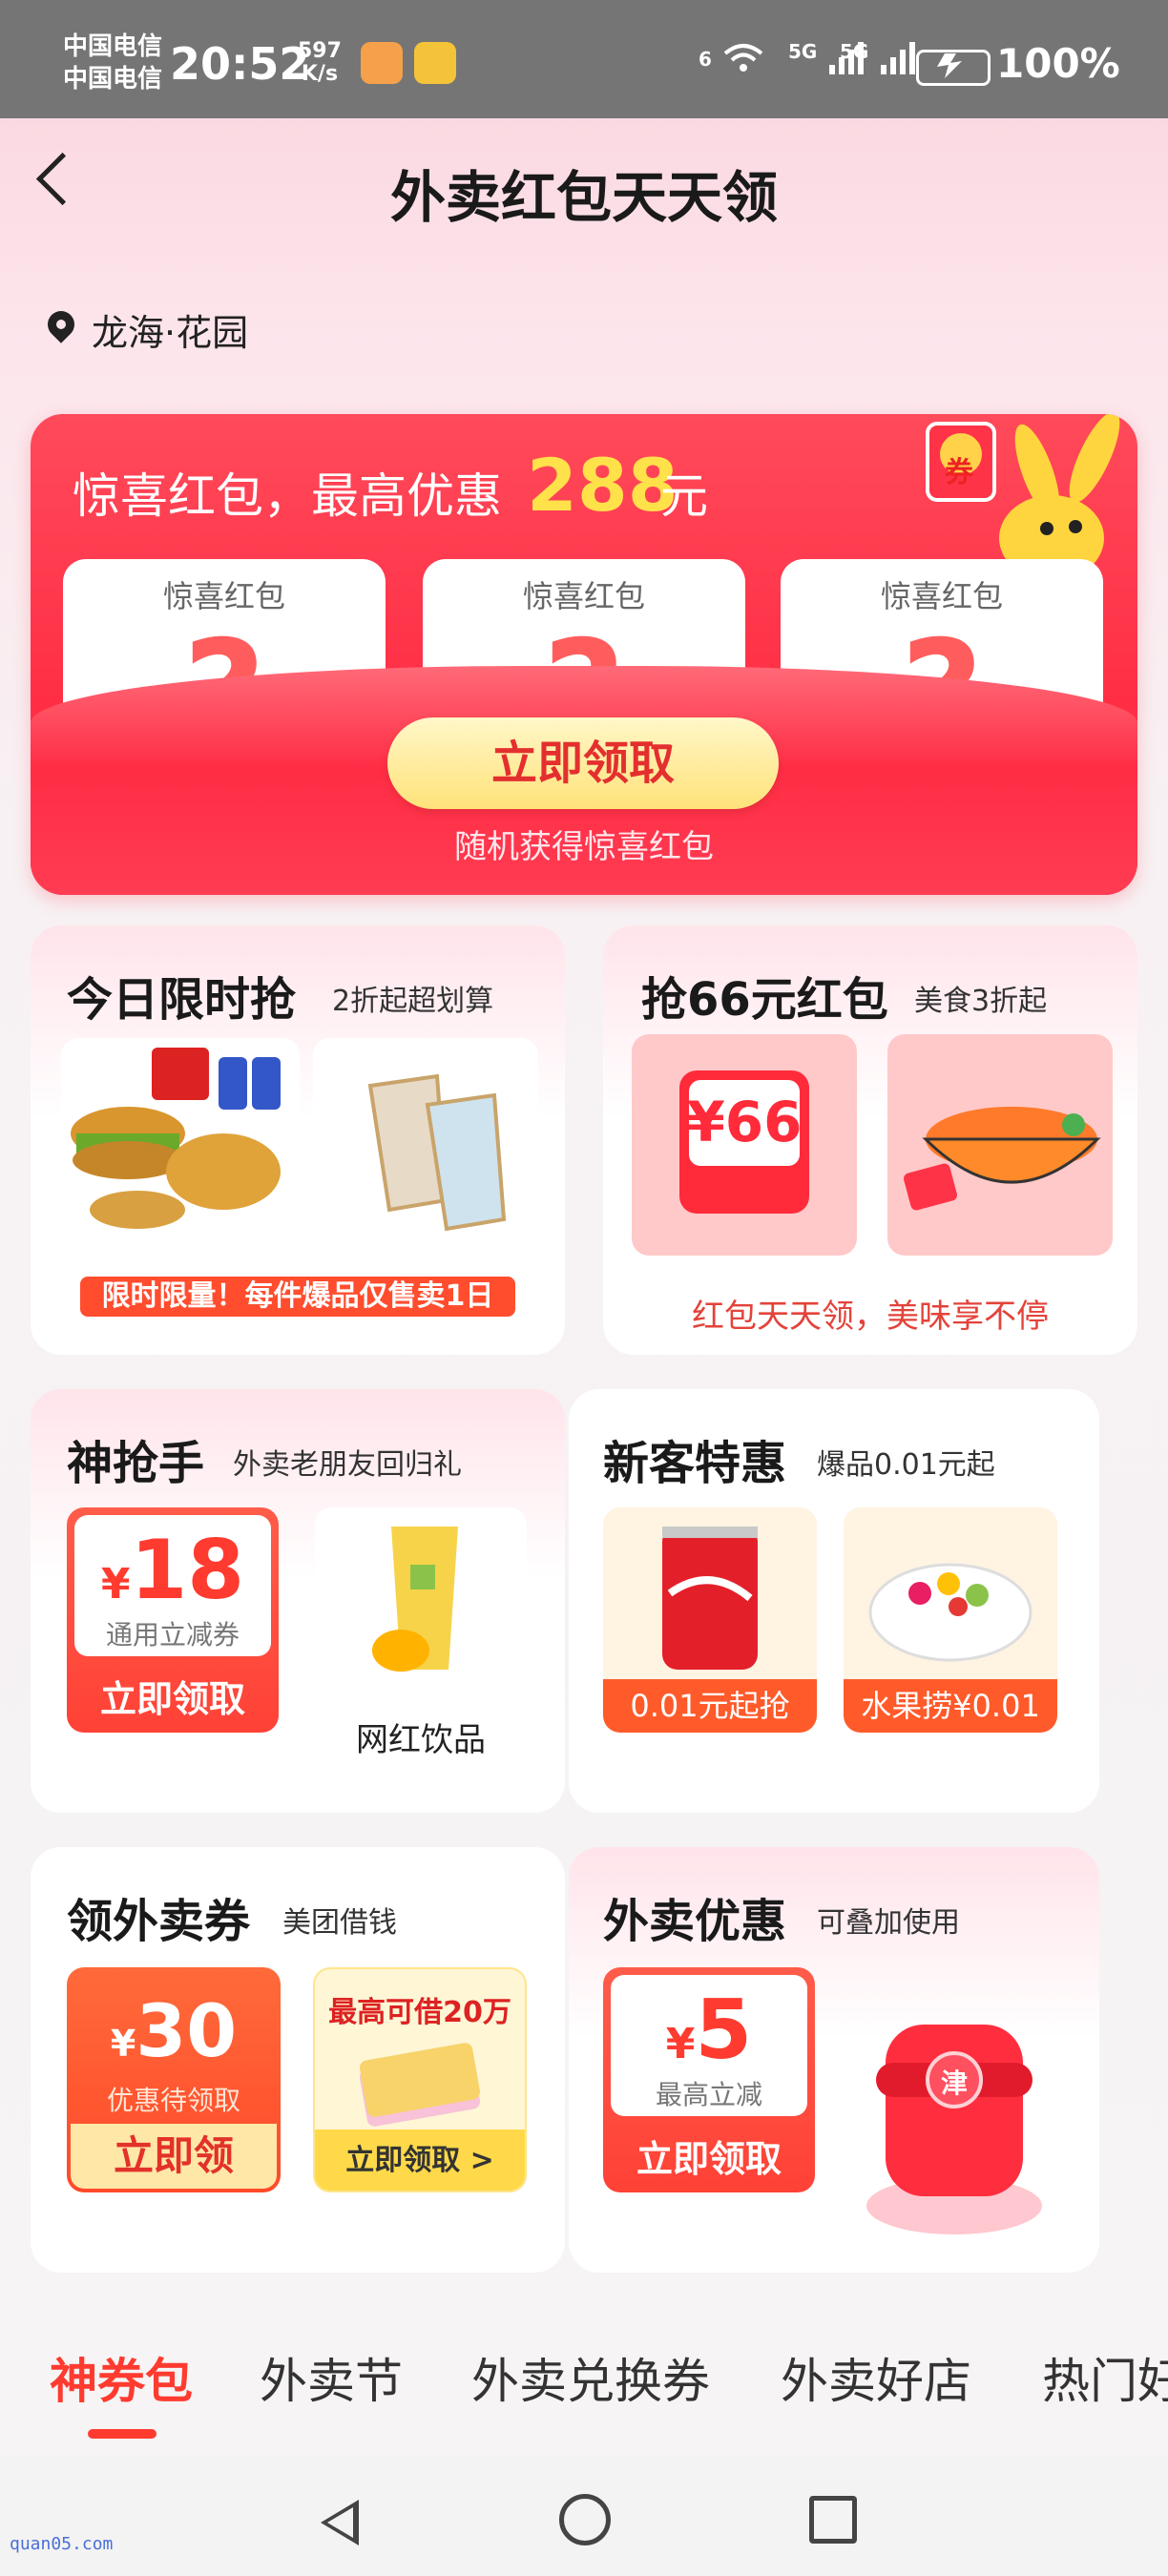 This screenshot has width=1168, height=2576. I want to click on card-title: 领外卖券, so click(159, 1921).